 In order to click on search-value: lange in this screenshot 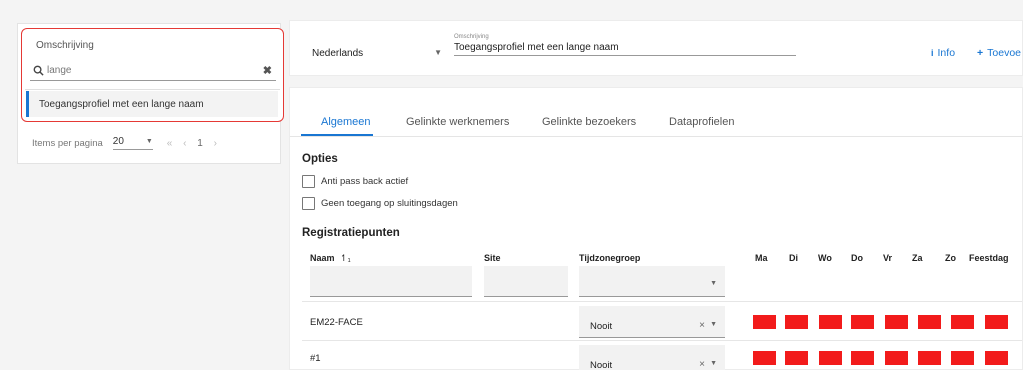, I will do `click(155, 70)`.